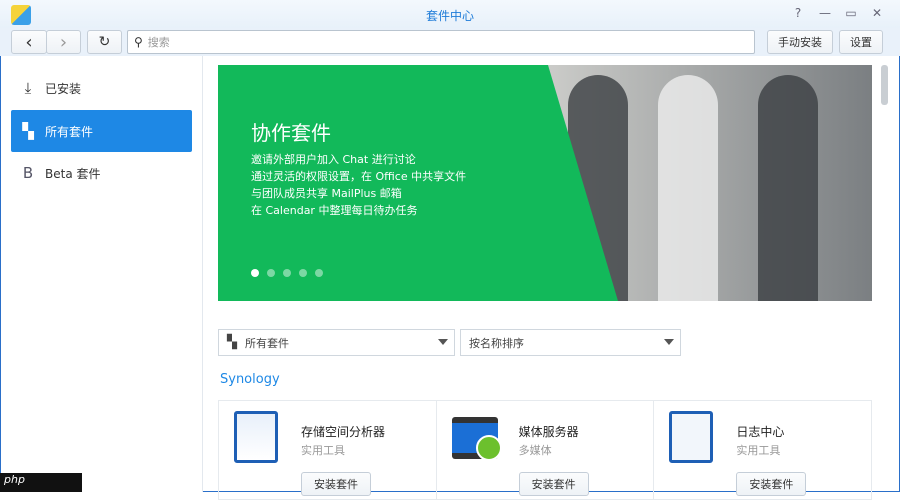  I want to click on forward-button: ›, so click(63, 42).